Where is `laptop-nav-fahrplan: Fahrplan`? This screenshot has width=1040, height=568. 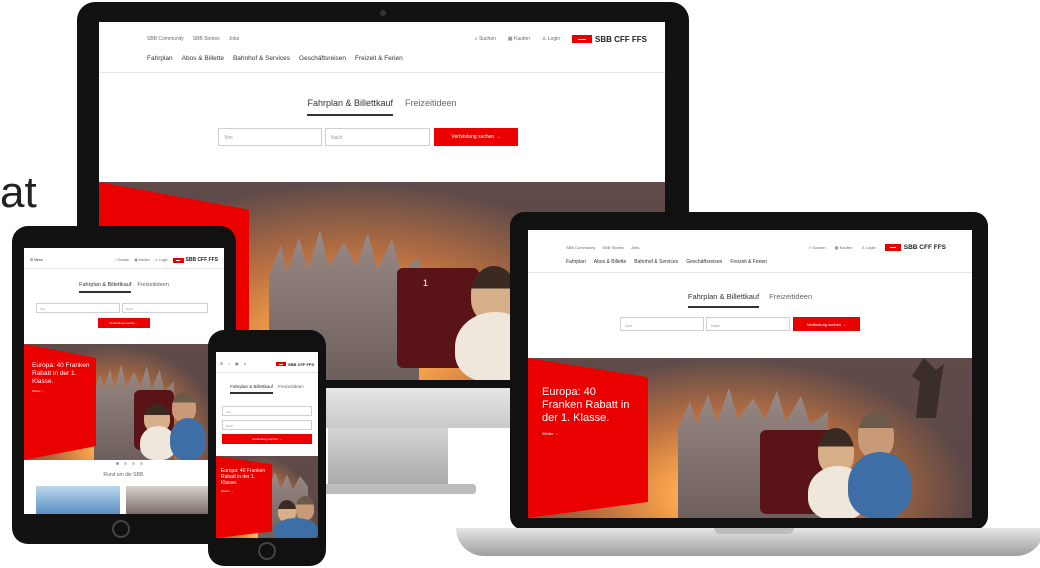 laptop-nav-fahrplan: Fahrplan is located at coordinates (576, 262).